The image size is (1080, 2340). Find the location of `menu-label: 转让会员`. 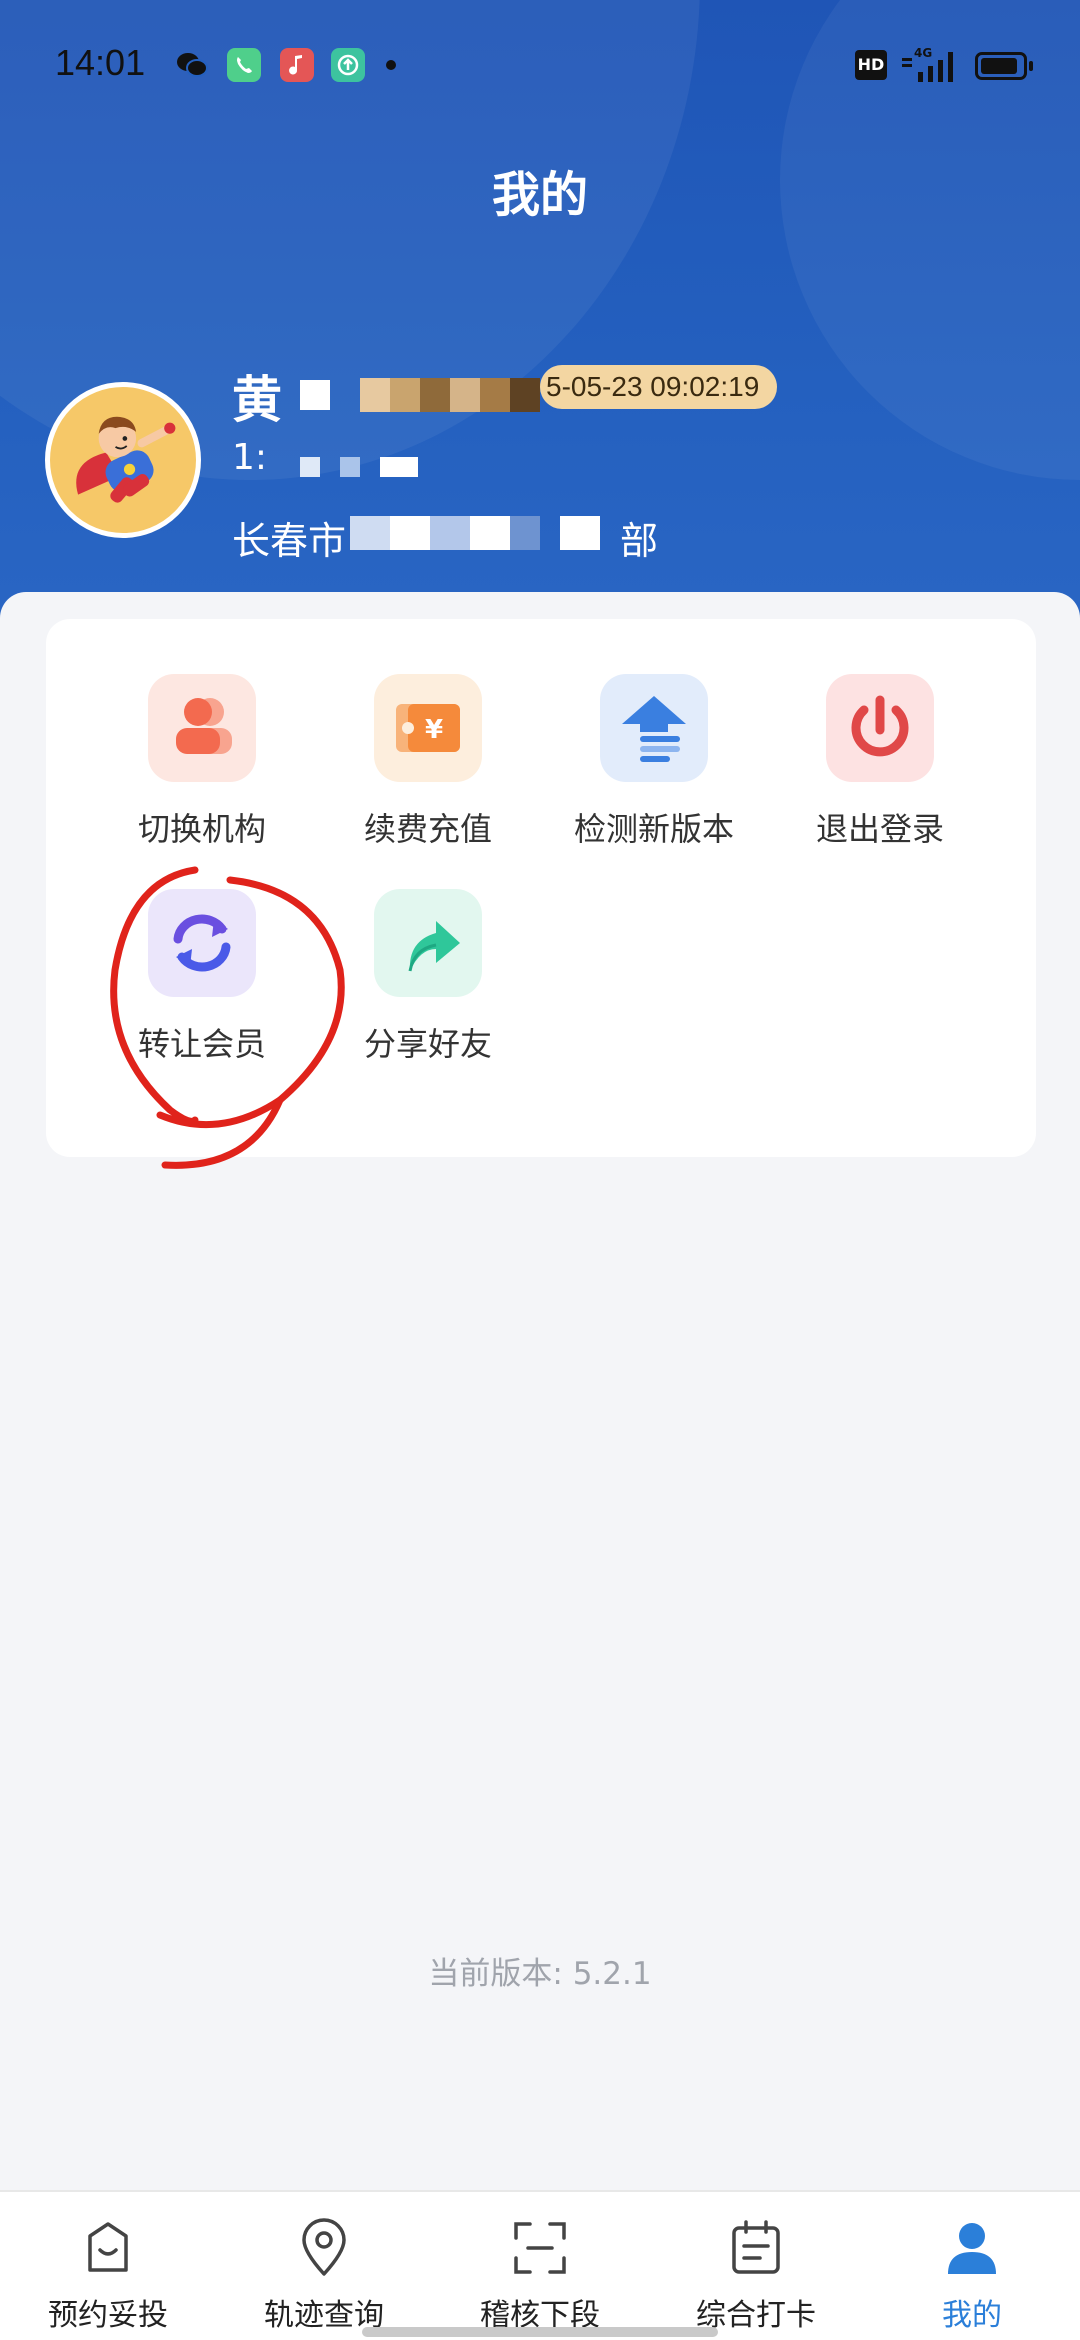

menu-label: 转让会员 is located at coordinates (201, 1044).